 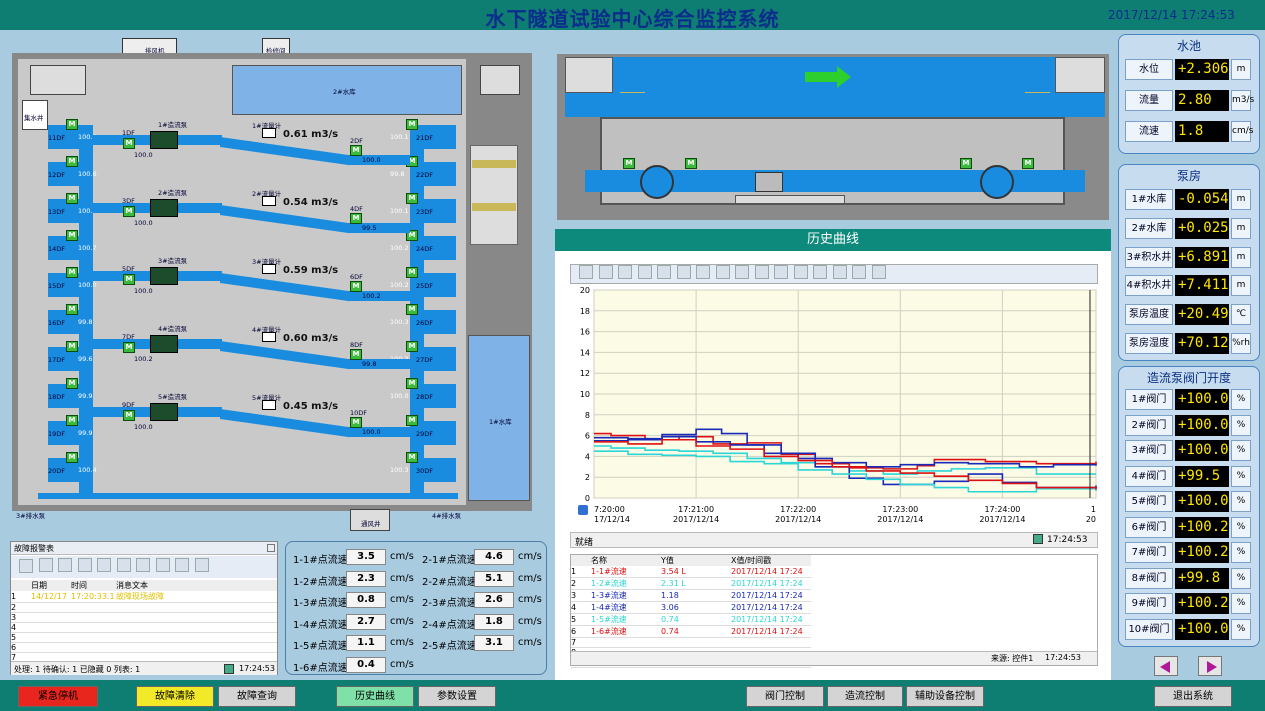 What do you see at coordinates (58, 696) in the screenshot?
I see `emergency-stop-button: 紧急停机` at bounding box center [58, 696].